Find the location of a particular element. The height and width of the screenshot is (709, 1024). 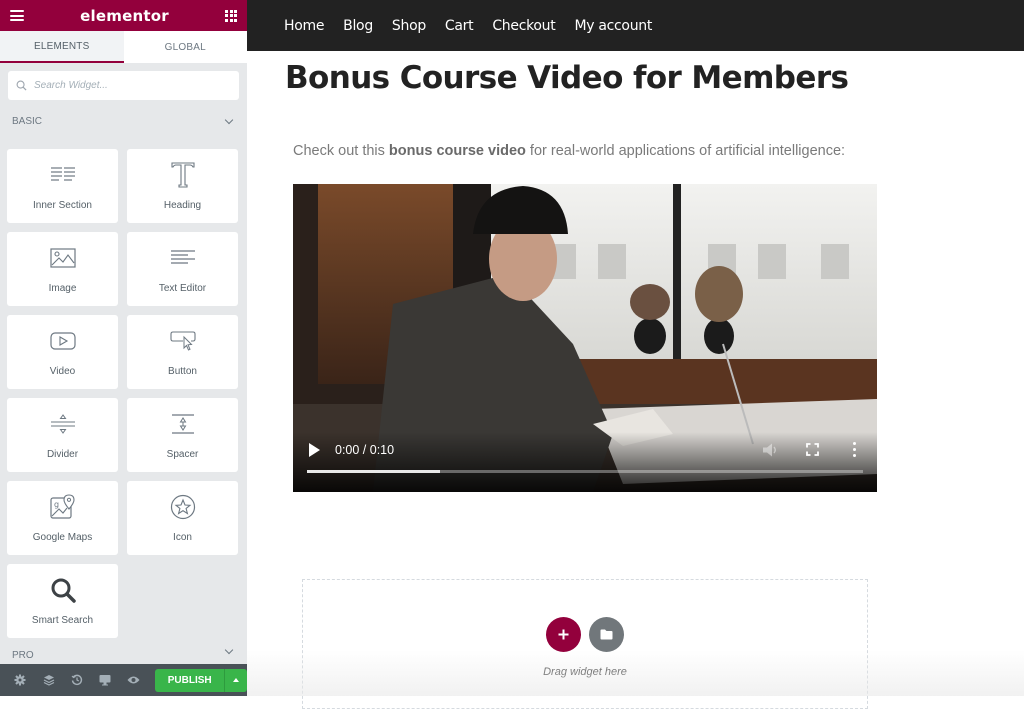

widget-spacer: Spacer is located at coordinates (182, 435).